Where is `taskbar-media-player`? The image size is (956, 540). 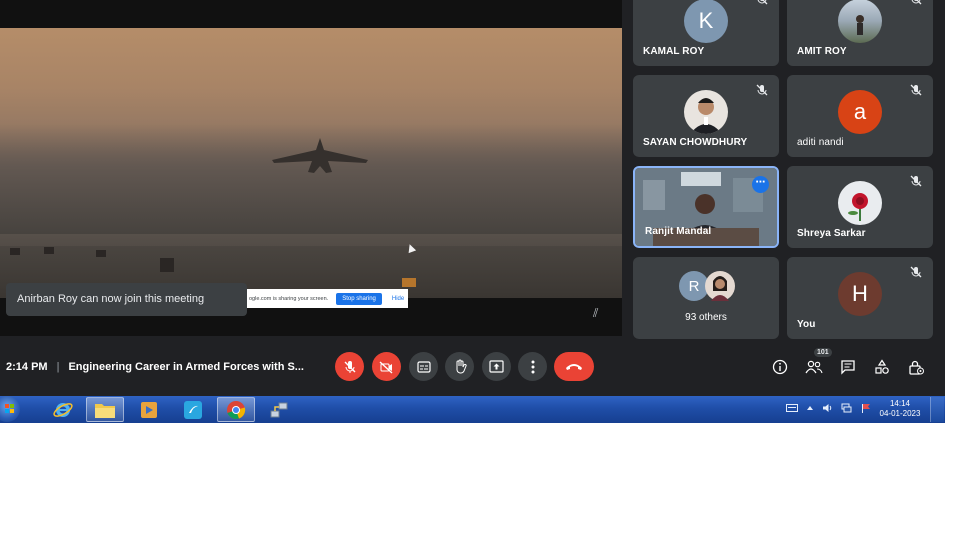
taskbar-media-player is located at coordinates (149, 409).